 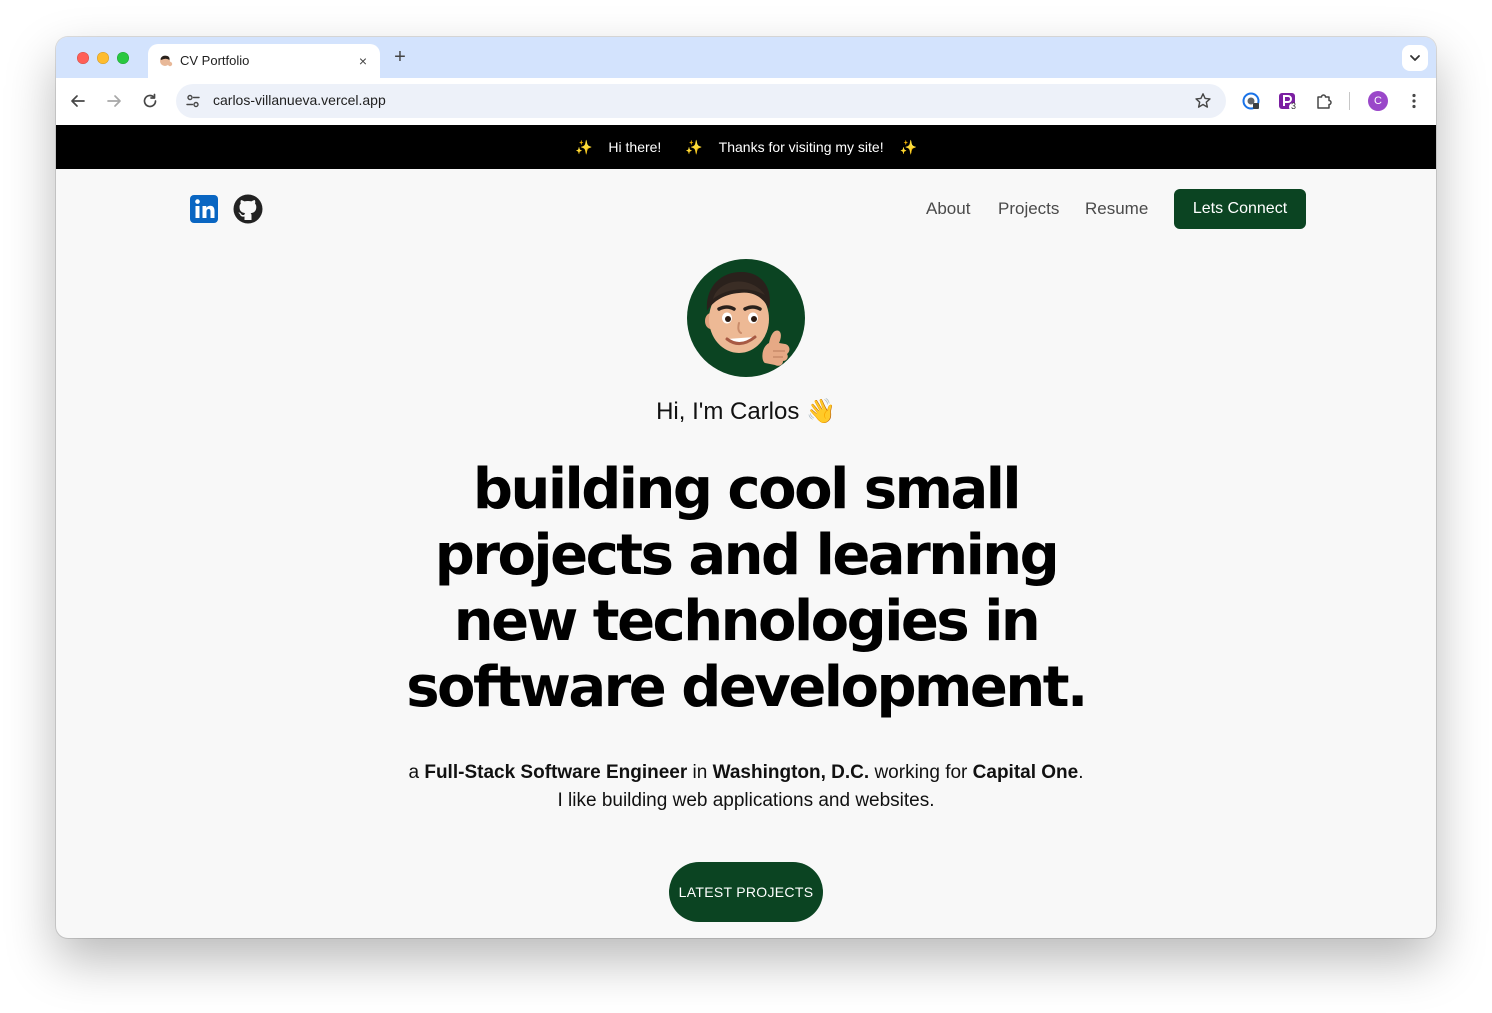 What do you see at coordinates (1081, 772) in the screenshot?
I see `subtitle-text: .` at bounding box center [1081, 772].